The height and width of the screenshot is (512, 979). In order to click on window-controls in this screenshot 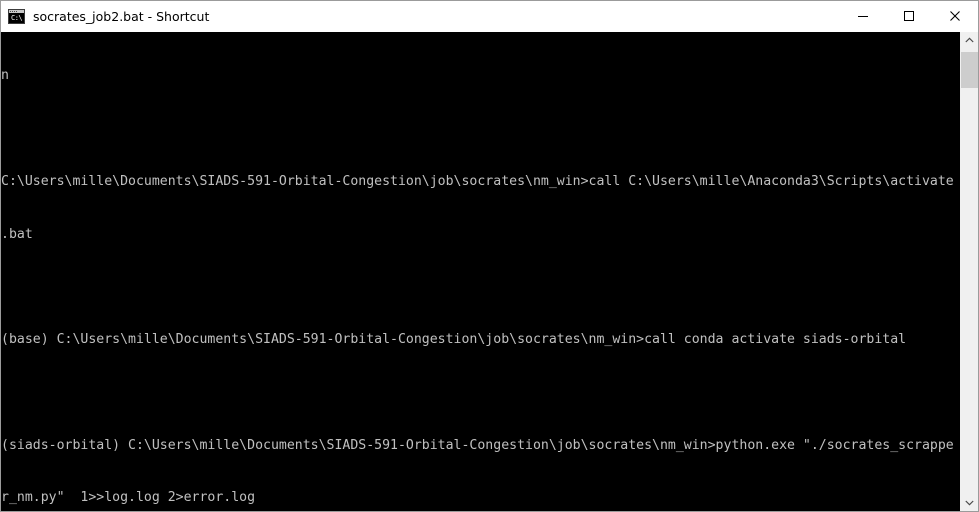, I will do `click(909, 16)`.